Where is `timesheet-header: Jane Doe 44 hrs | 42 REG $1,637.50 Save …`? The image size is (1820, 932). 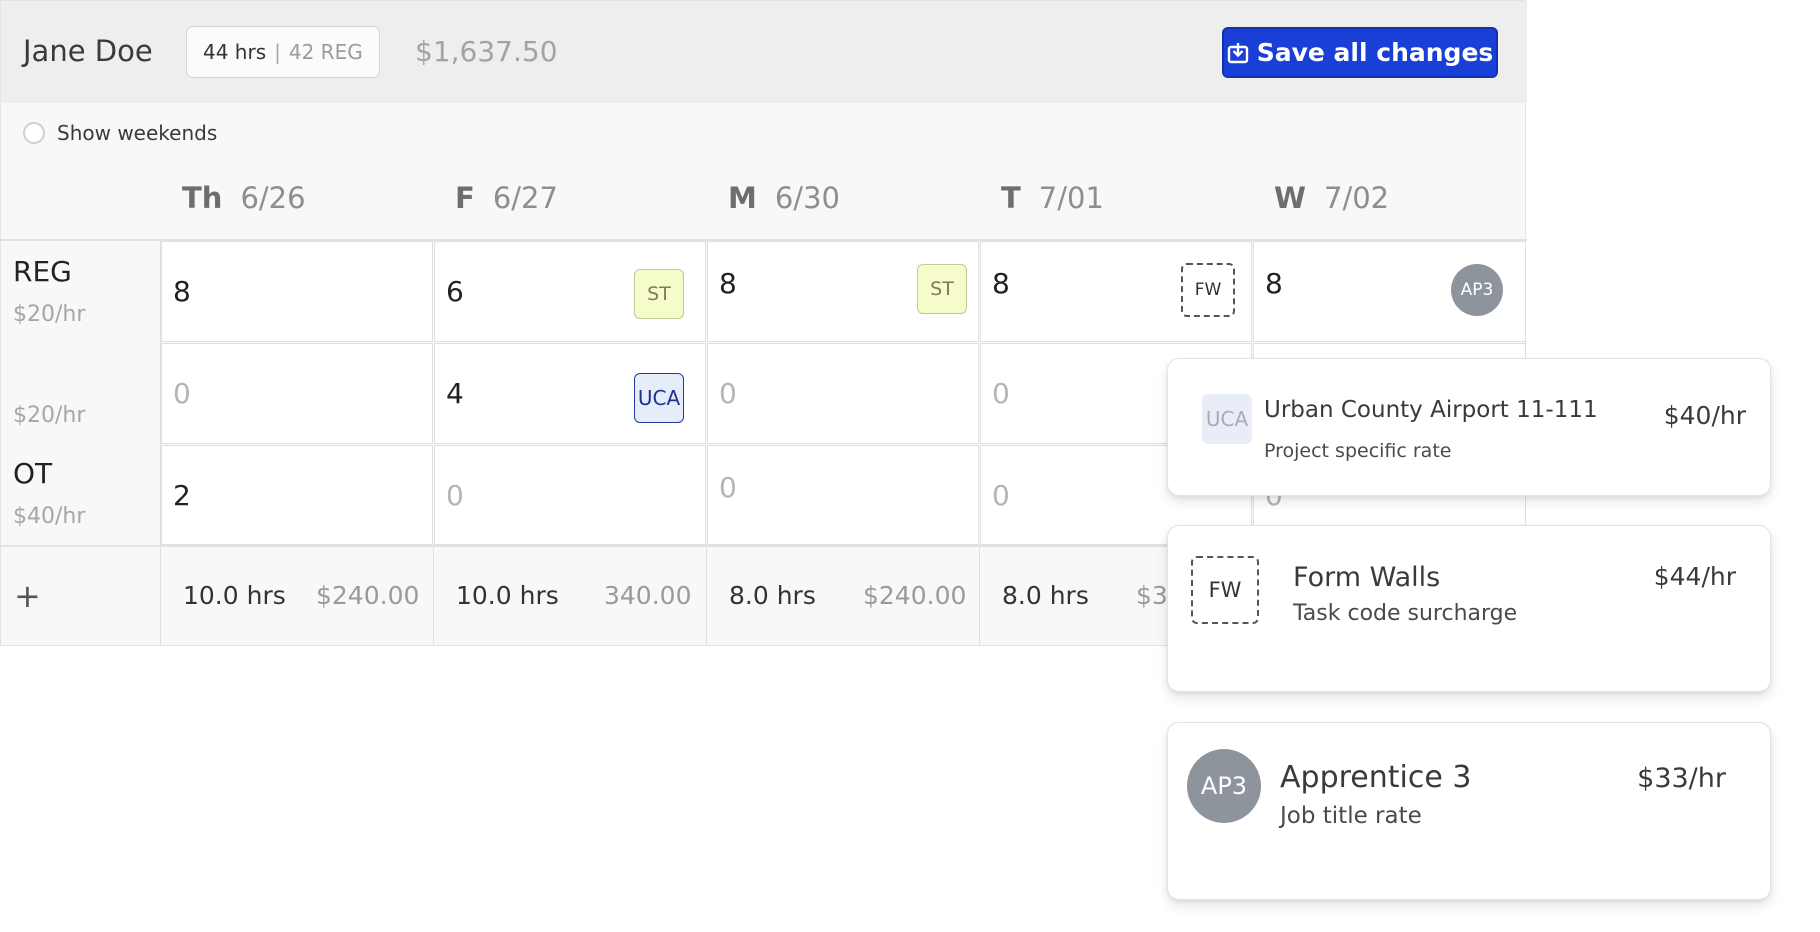 timesheet-header: Jane Doe 44 hrs | 42 REG $1,637.50 Save … is located at coordinates (764, 52).